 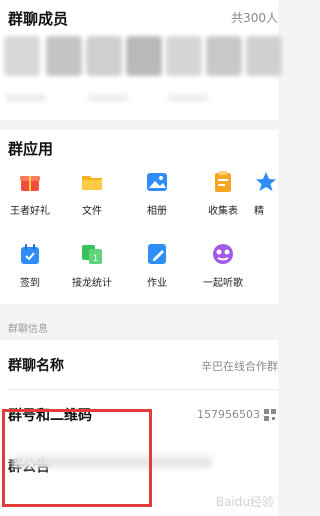 What do you see at coordinates (157, 265) in the screenshot?
I see `app-homework: 作业` at bounding box center [157, 265].